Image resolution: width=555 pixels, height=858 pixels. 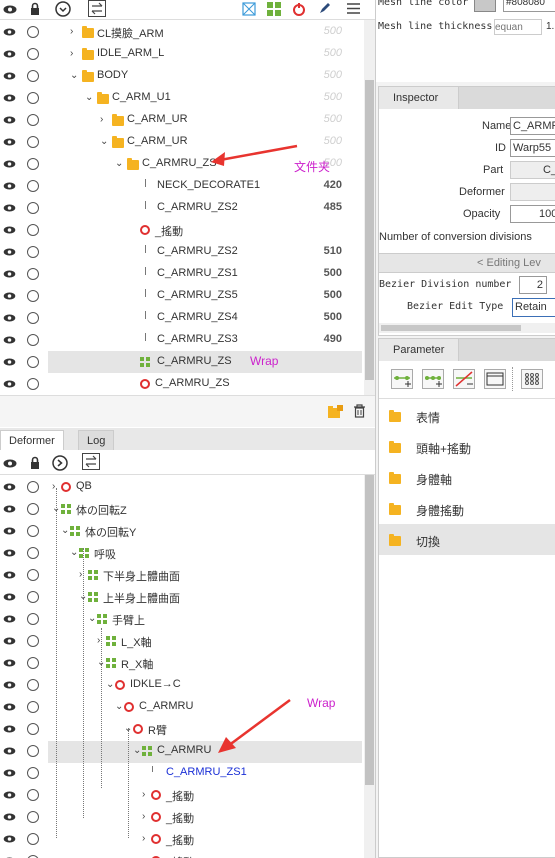 What do you see at coordinates (533, 307) in the screenshot?
I see `bezier-edit-type-select: Retain` at bounding box center [533, 307].